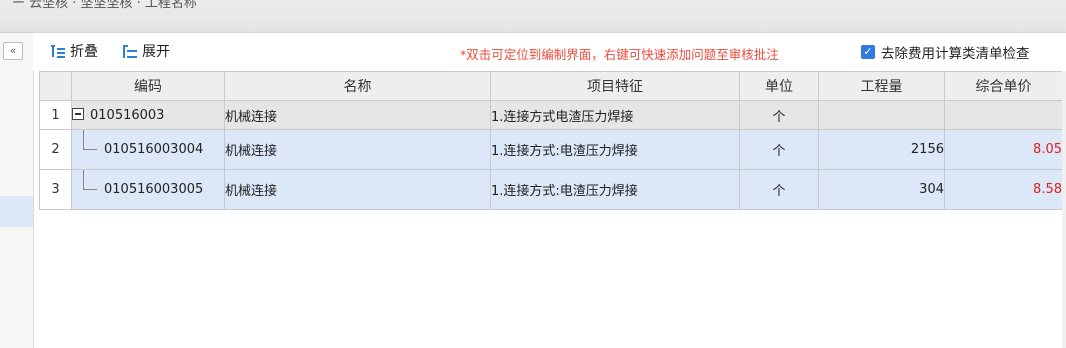 The width and height of the screenshot is (1066, 348). I want to click on header-code: 编码, so click(148, 86).